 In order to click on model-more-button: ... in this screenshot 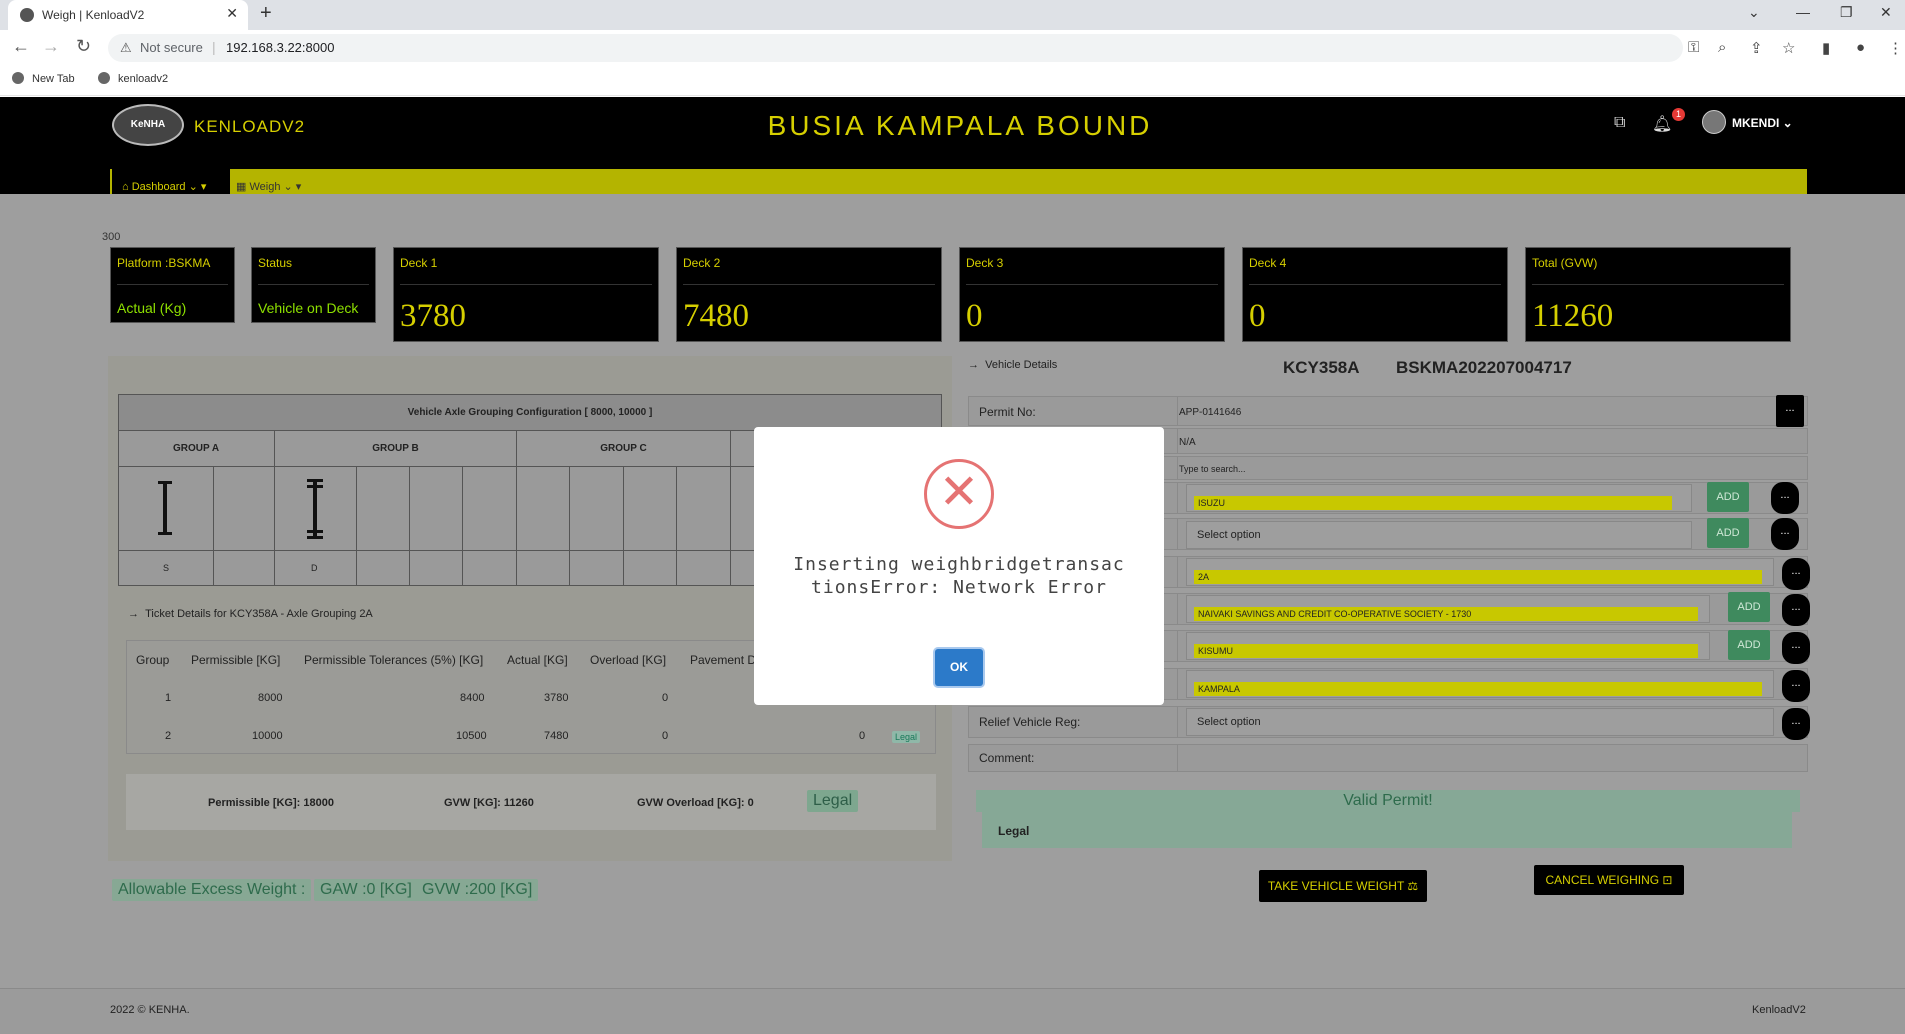, I will do `click(1785, 534)`.